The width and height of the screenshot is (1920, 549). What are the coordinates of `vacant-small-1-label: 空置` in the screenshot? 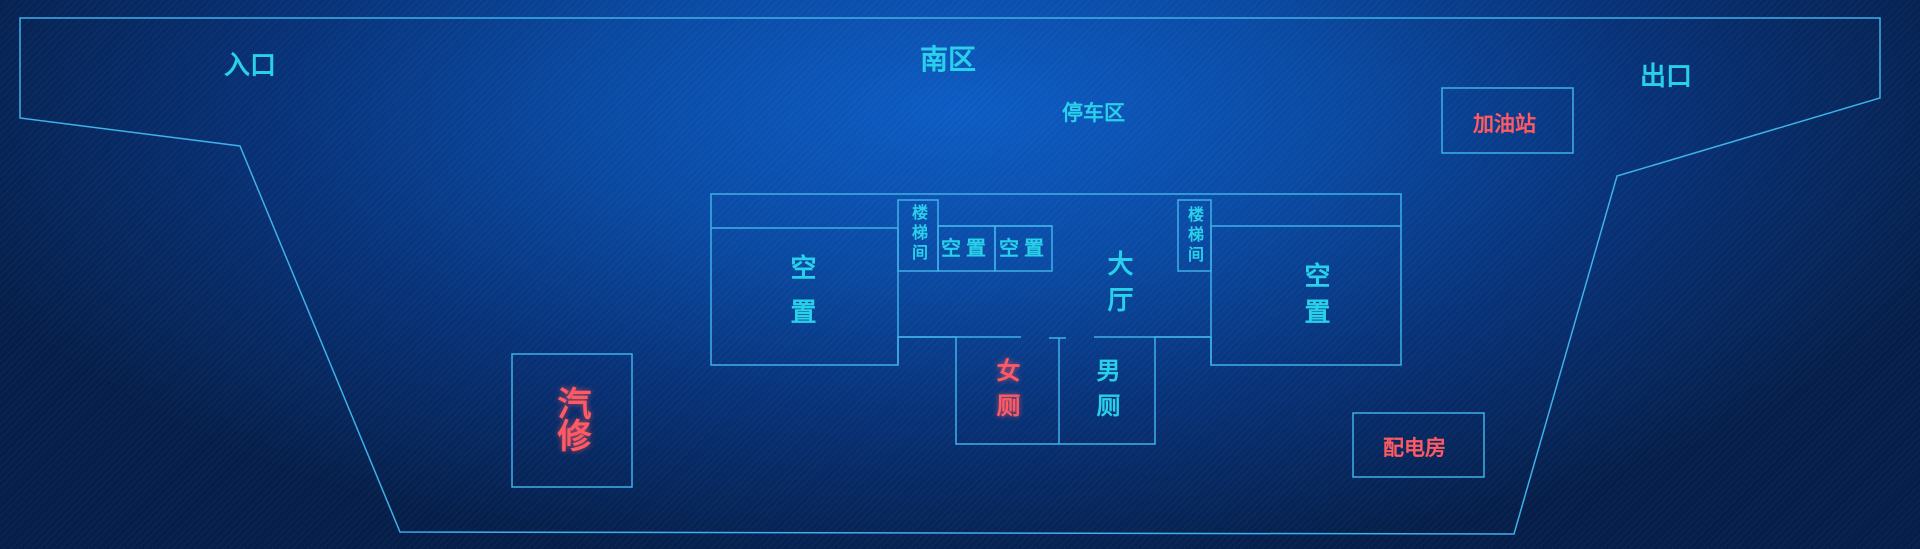 It's located at (966, 248).